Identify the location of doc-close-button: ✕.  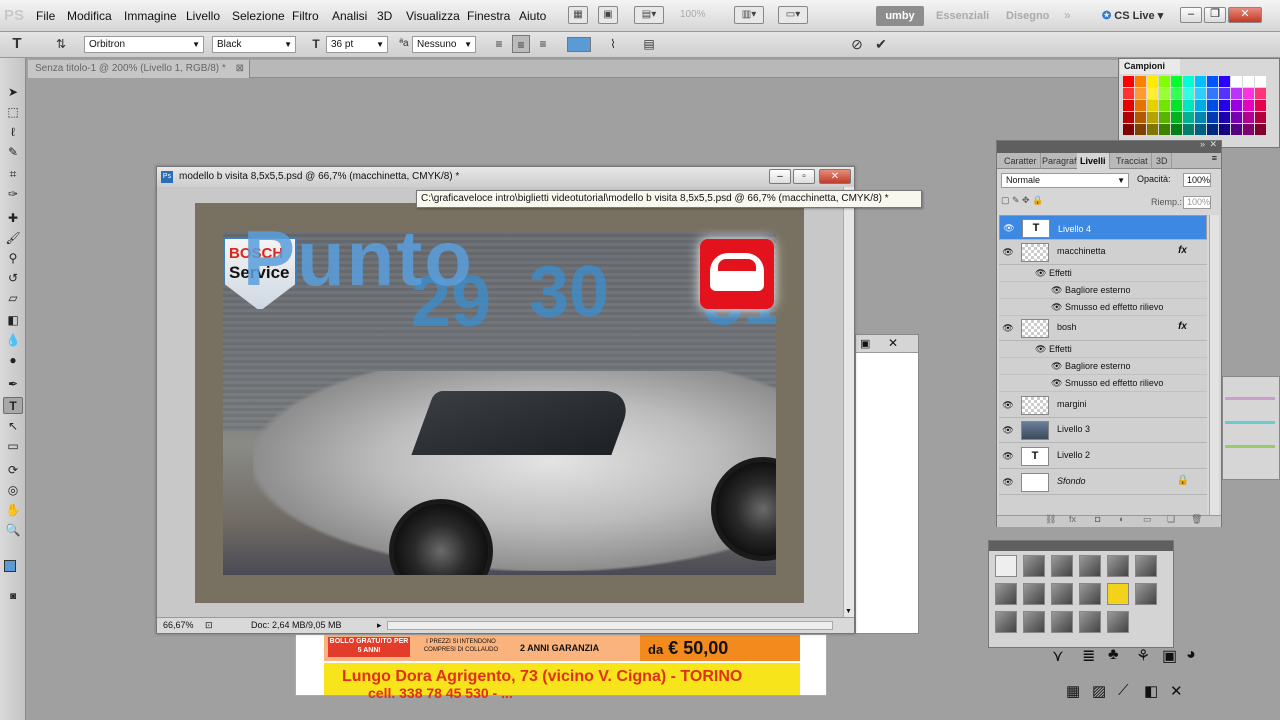
(835, 176).